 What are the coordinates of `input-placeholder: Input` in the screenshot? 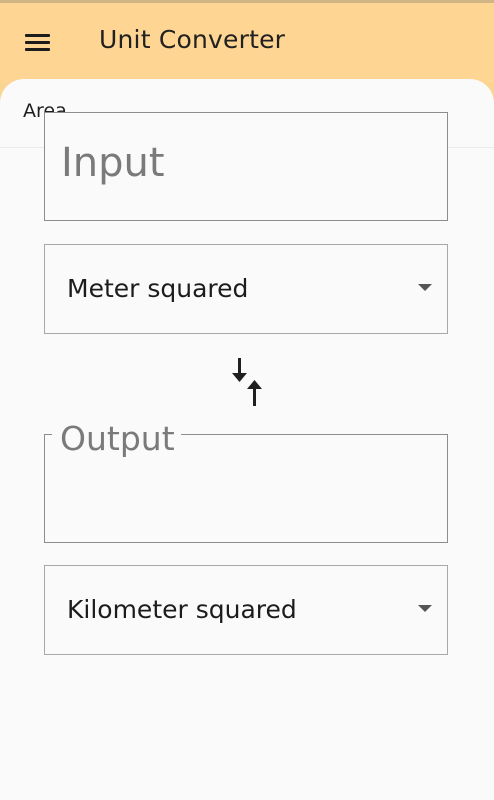 It's located at (113, 163).